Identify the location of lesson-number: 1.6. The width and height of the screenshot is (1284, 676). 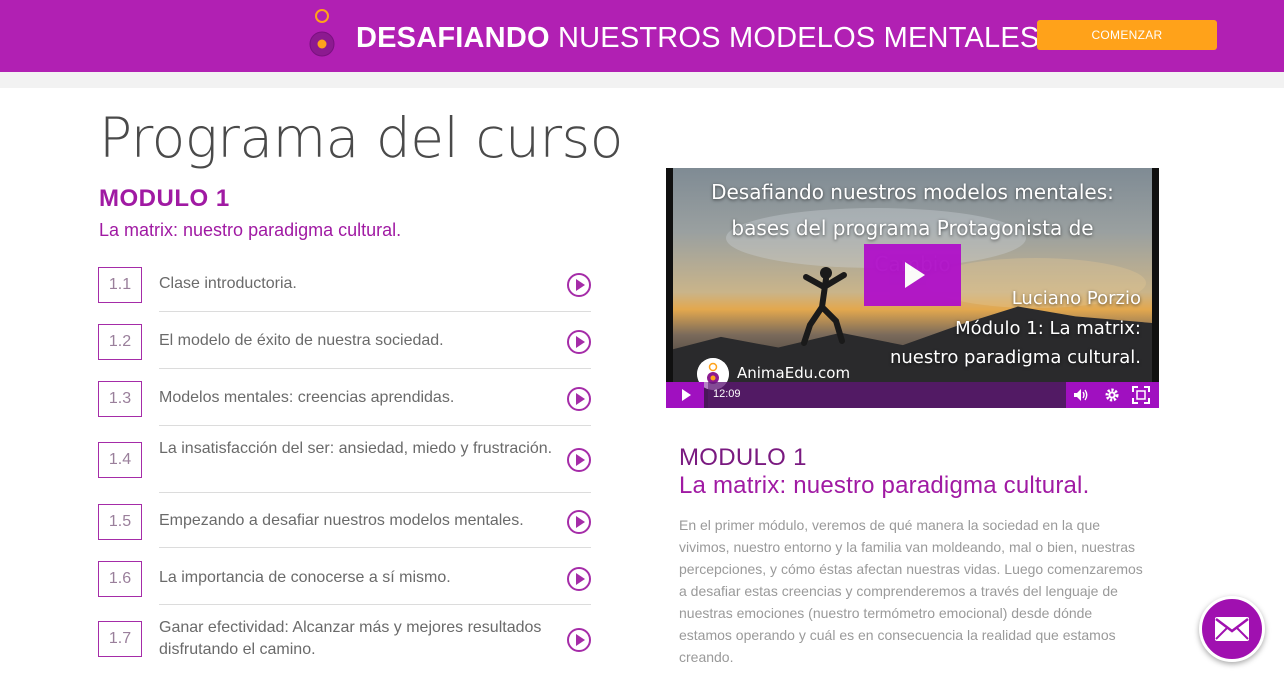
(120, 579).